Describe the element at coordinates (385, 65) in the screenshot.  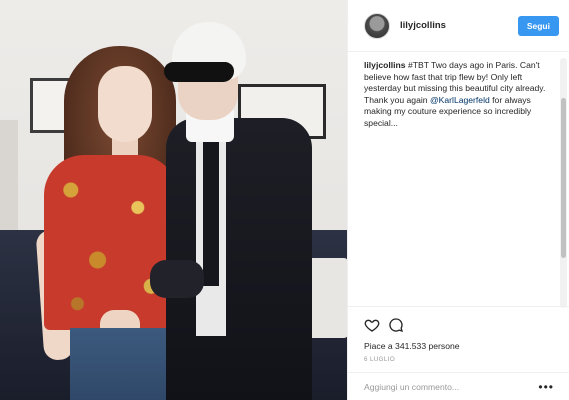
I see `caption-username: lilyjcollins` at that location.